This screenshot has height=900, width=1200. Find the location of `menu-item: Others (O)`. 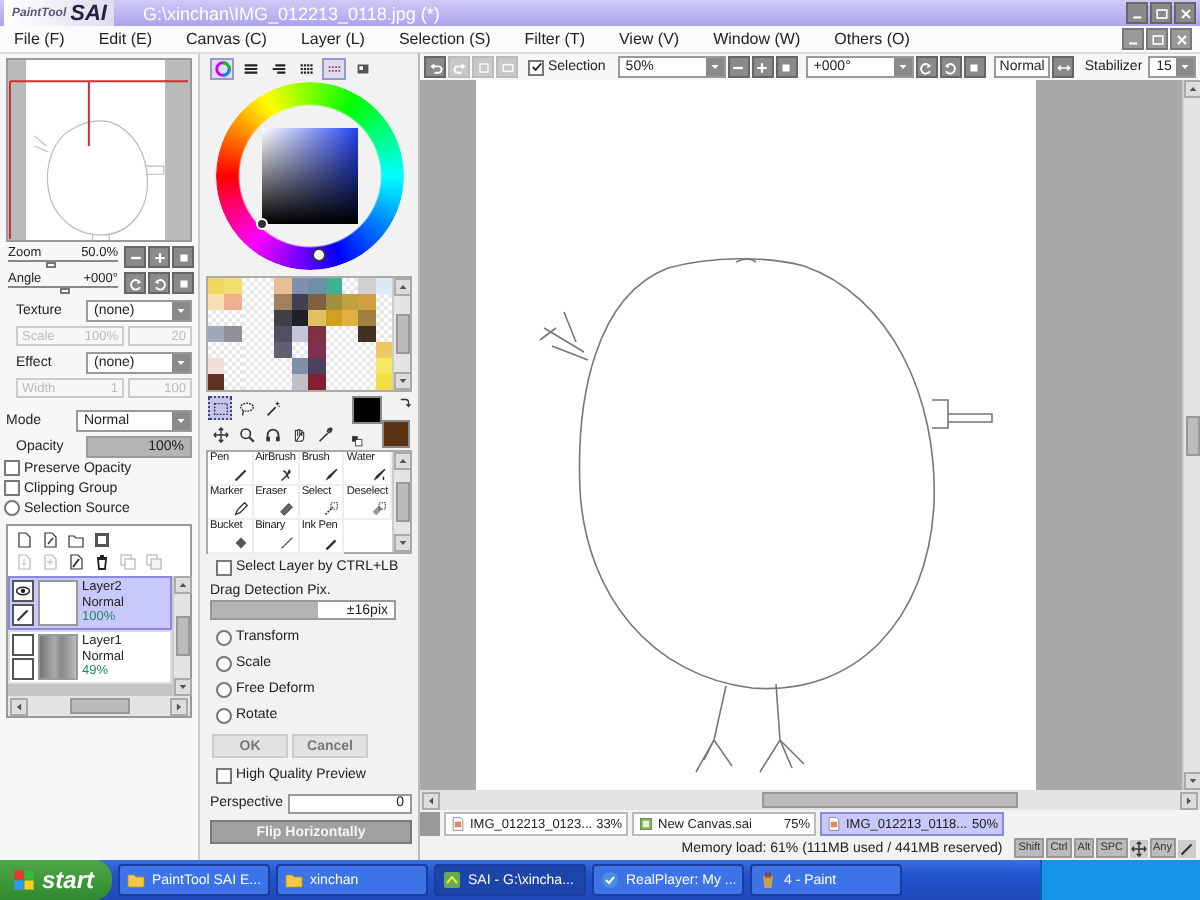

menu-item: Others (O) is located at coordinates (872, 39).